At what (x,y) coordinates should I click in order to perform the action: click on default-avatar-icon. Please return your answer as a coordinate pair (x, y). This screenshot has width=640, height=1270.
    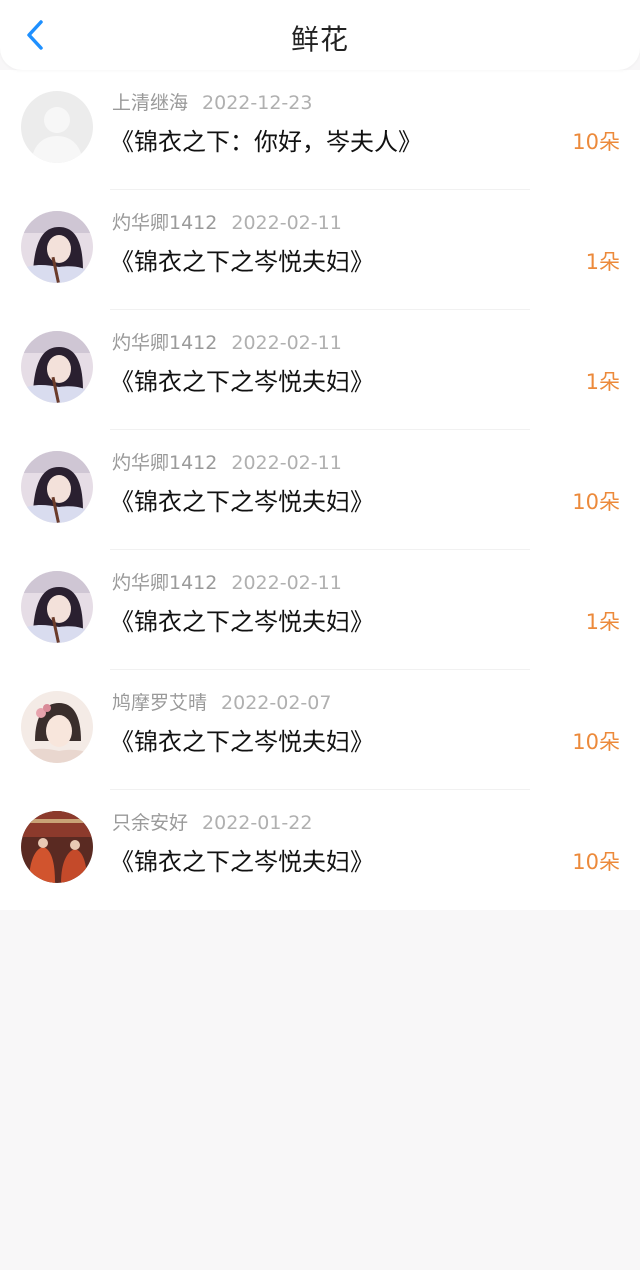
    Looking at the image, I should click on (57, 127).